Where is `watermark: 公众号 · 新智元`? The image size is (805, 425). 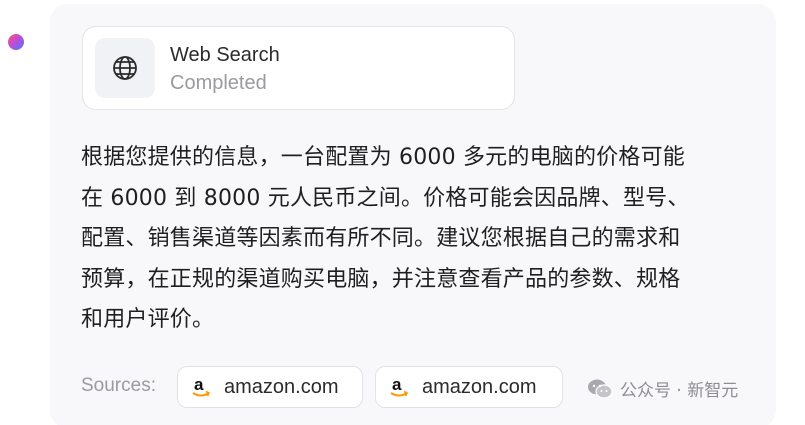 watermark: 公众号 · 新智元 is located at coordinates (662, 388).